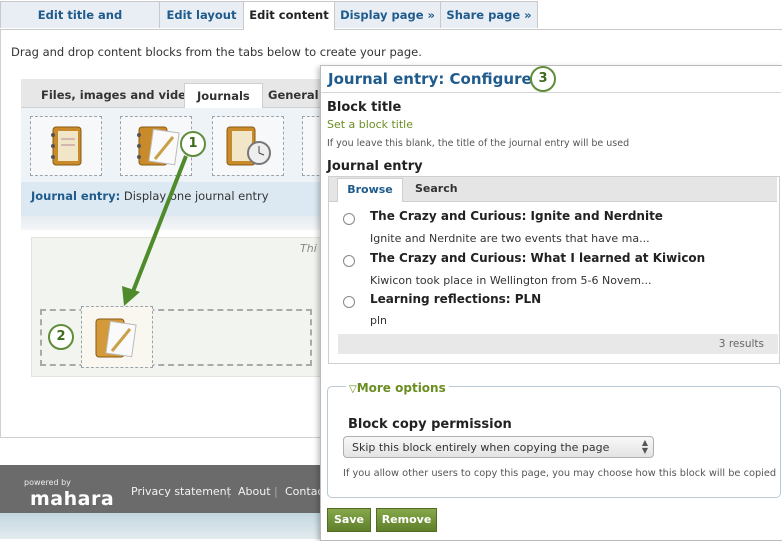  I want to click on marker-2: 2, so click(61, 337).